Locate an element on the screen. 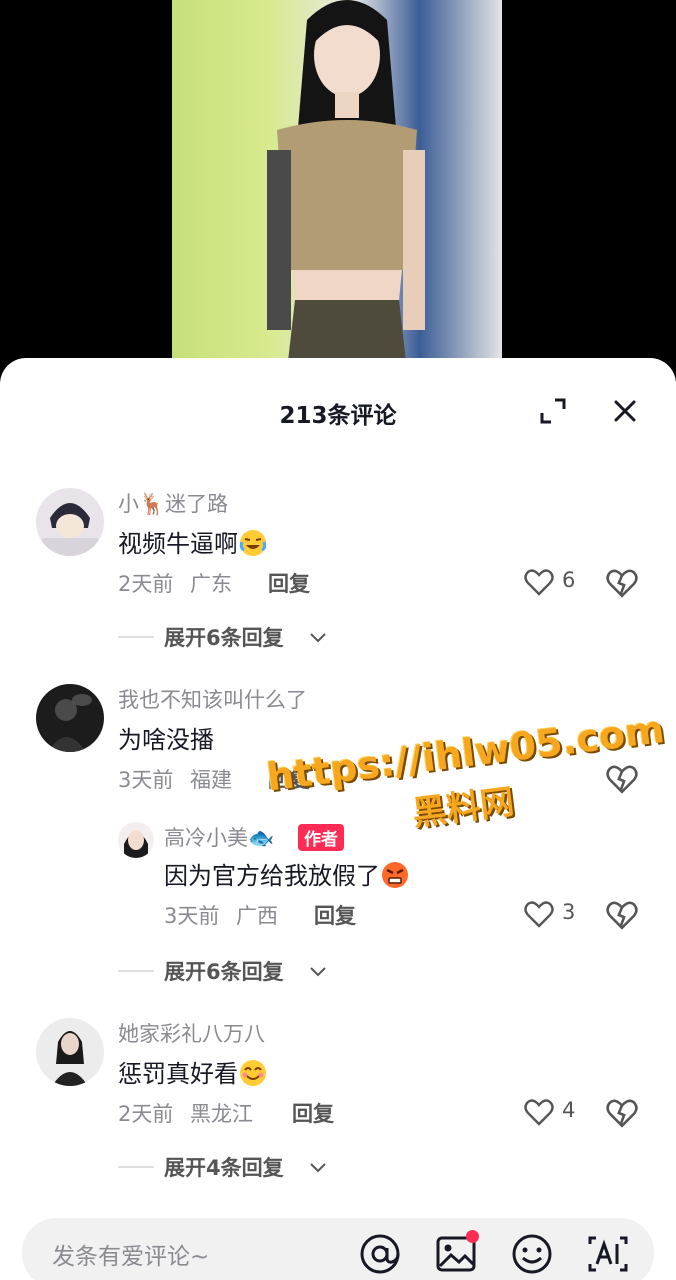 Image resolution: width=676 pixels, height=1280 pixels. comment-text: 为啥没播 is located at coordinates (166, 740).